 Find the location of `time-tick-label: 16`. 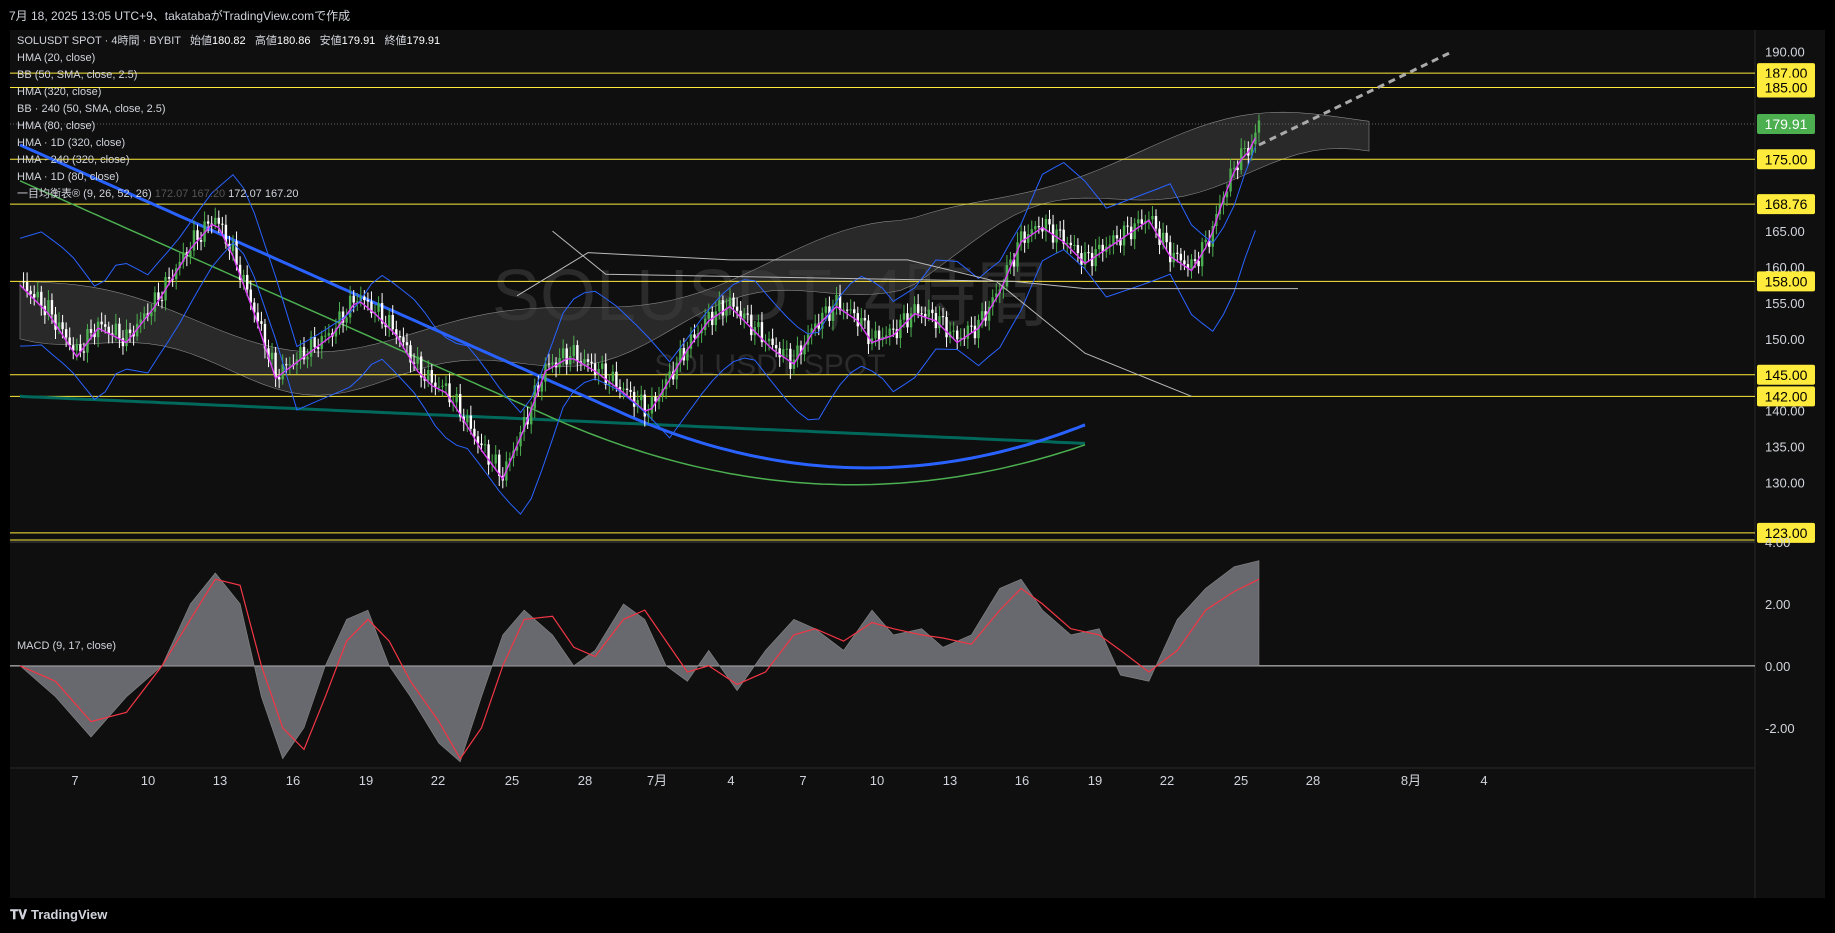

time-tick-label: 16 is located at coordinates (293, 780).